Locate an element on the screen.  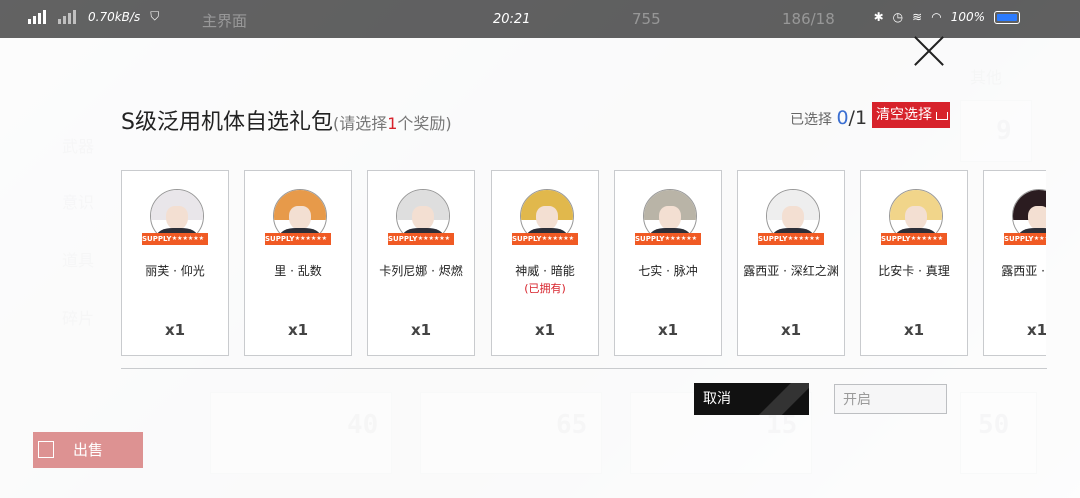
character-name: 七实 · 脉冲 is located at coordinates (668, 271).